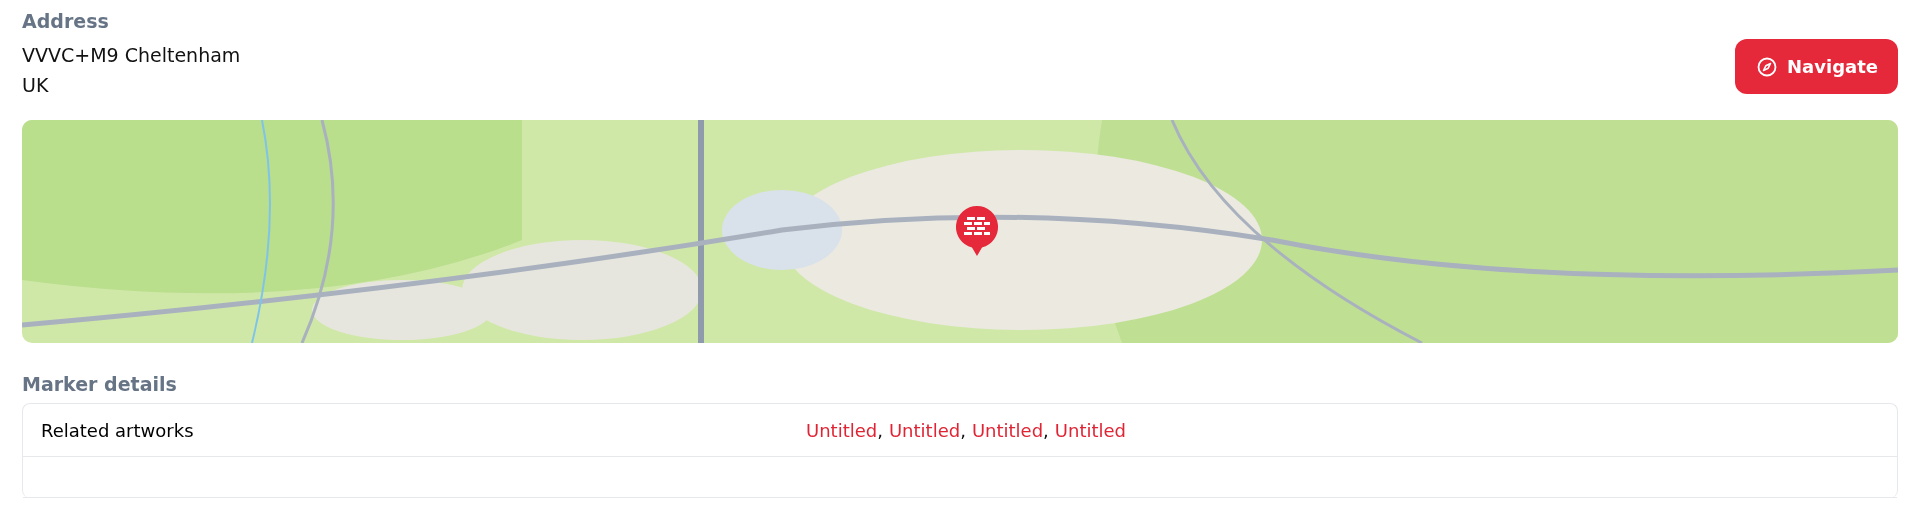 The width and height of the screenshot is (1920, 505). Describe the element at coordinates (131, 55) in the screenshot. I see `address-line: VVVC+M9 Cheltenham` at that location.